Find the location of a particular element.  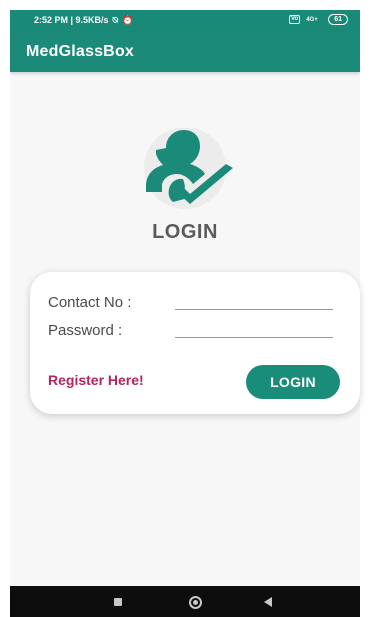

battery-icon: 61 is located at coordinates (338, 19).